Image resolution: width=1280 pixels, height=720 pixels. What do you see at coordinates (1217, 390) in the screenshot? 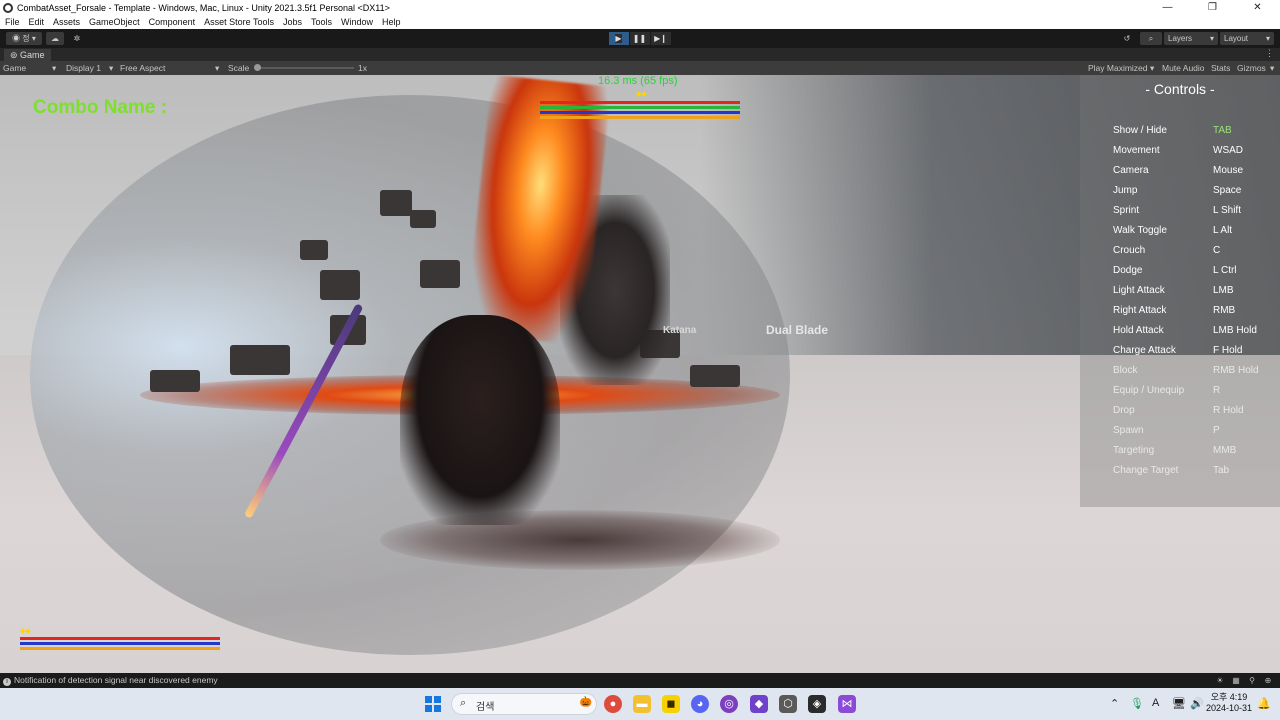
I see `control-key: R` at bounding box center [1217, 390].